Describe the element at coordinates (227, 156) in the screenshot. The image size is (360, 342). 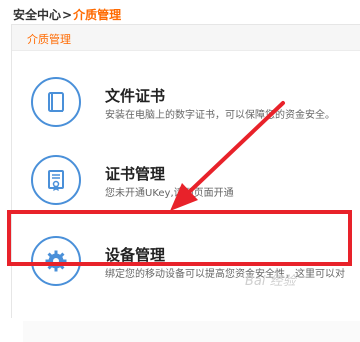
I see `annotation-arrow` at that location.